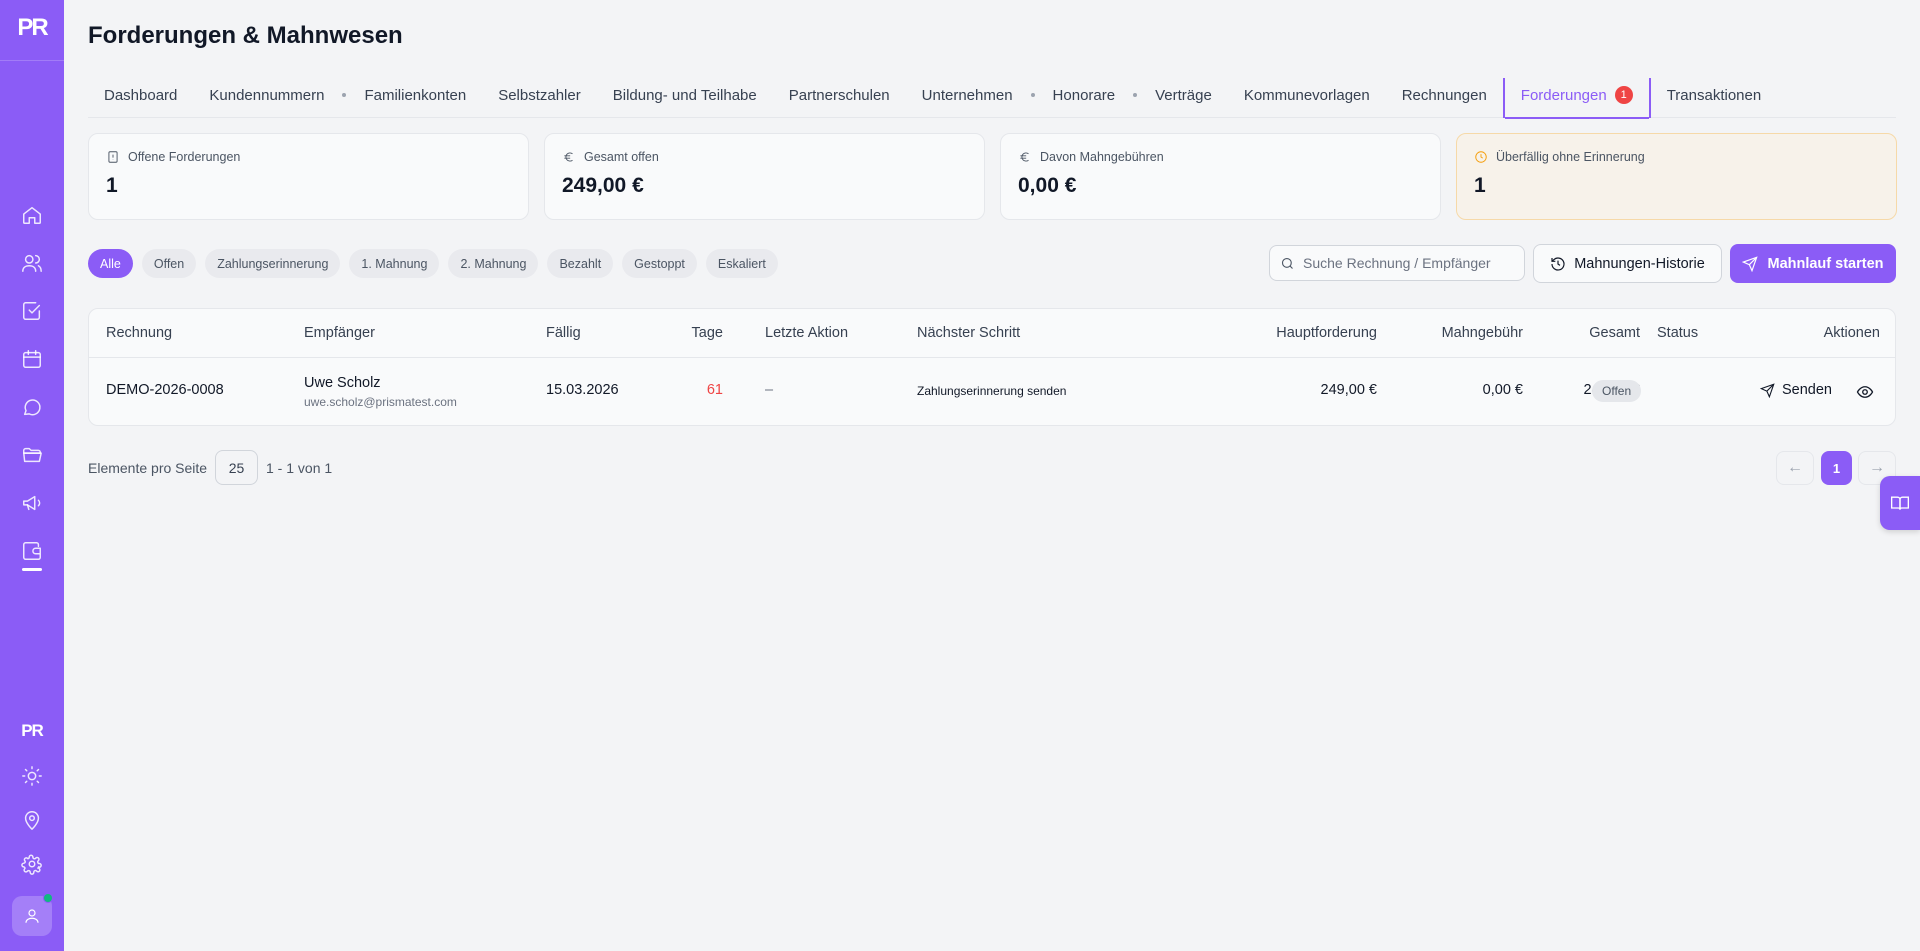 This screenshot has height=951, width=1920. What do you see at coordinates (1558, 263) in the screenshot?
I see `history-icon` at bounding box center [1558, 263].